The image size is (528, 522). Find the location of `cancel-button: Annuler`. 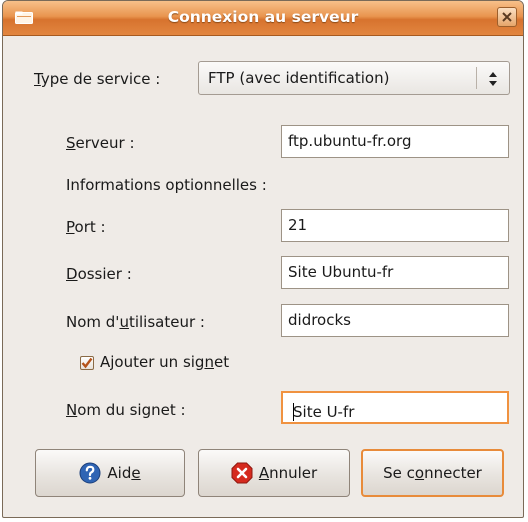

cancel-button: Annuler is located at coordinates (274, 473).